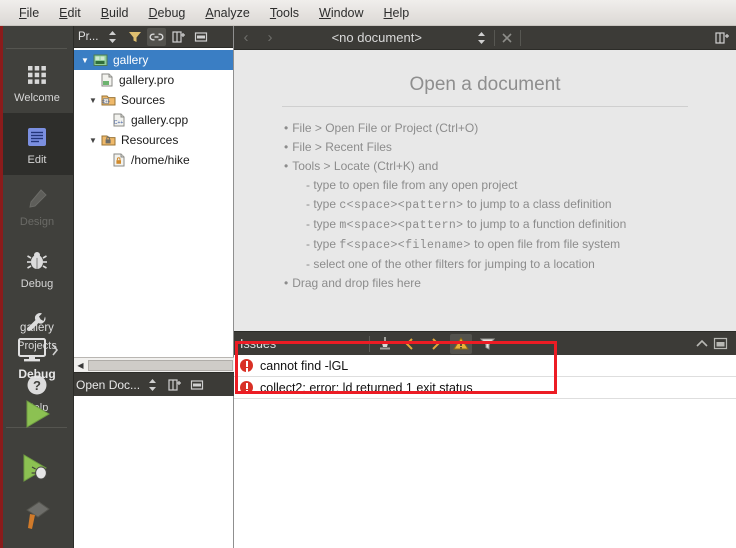  Describe the element at coordinates (157, 36) in the screenshot. I see `link-icon` at that location.